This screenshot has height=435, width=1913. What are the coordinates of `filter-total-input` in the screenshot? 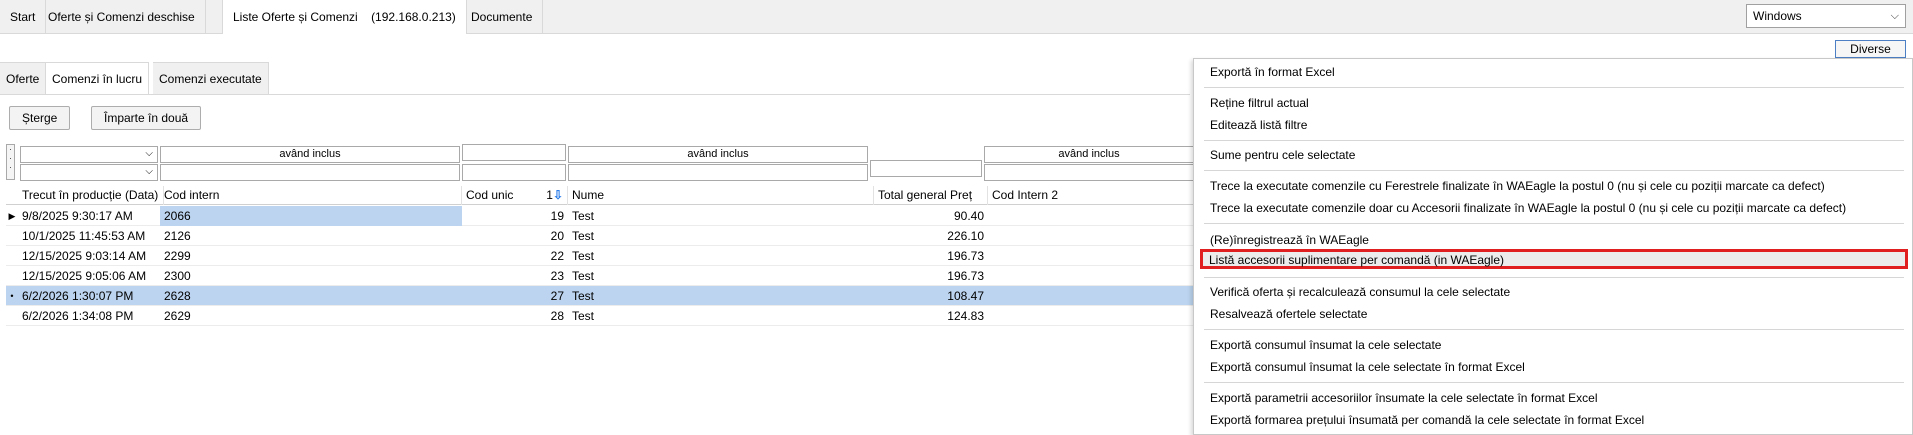 It's located at (926, 168).